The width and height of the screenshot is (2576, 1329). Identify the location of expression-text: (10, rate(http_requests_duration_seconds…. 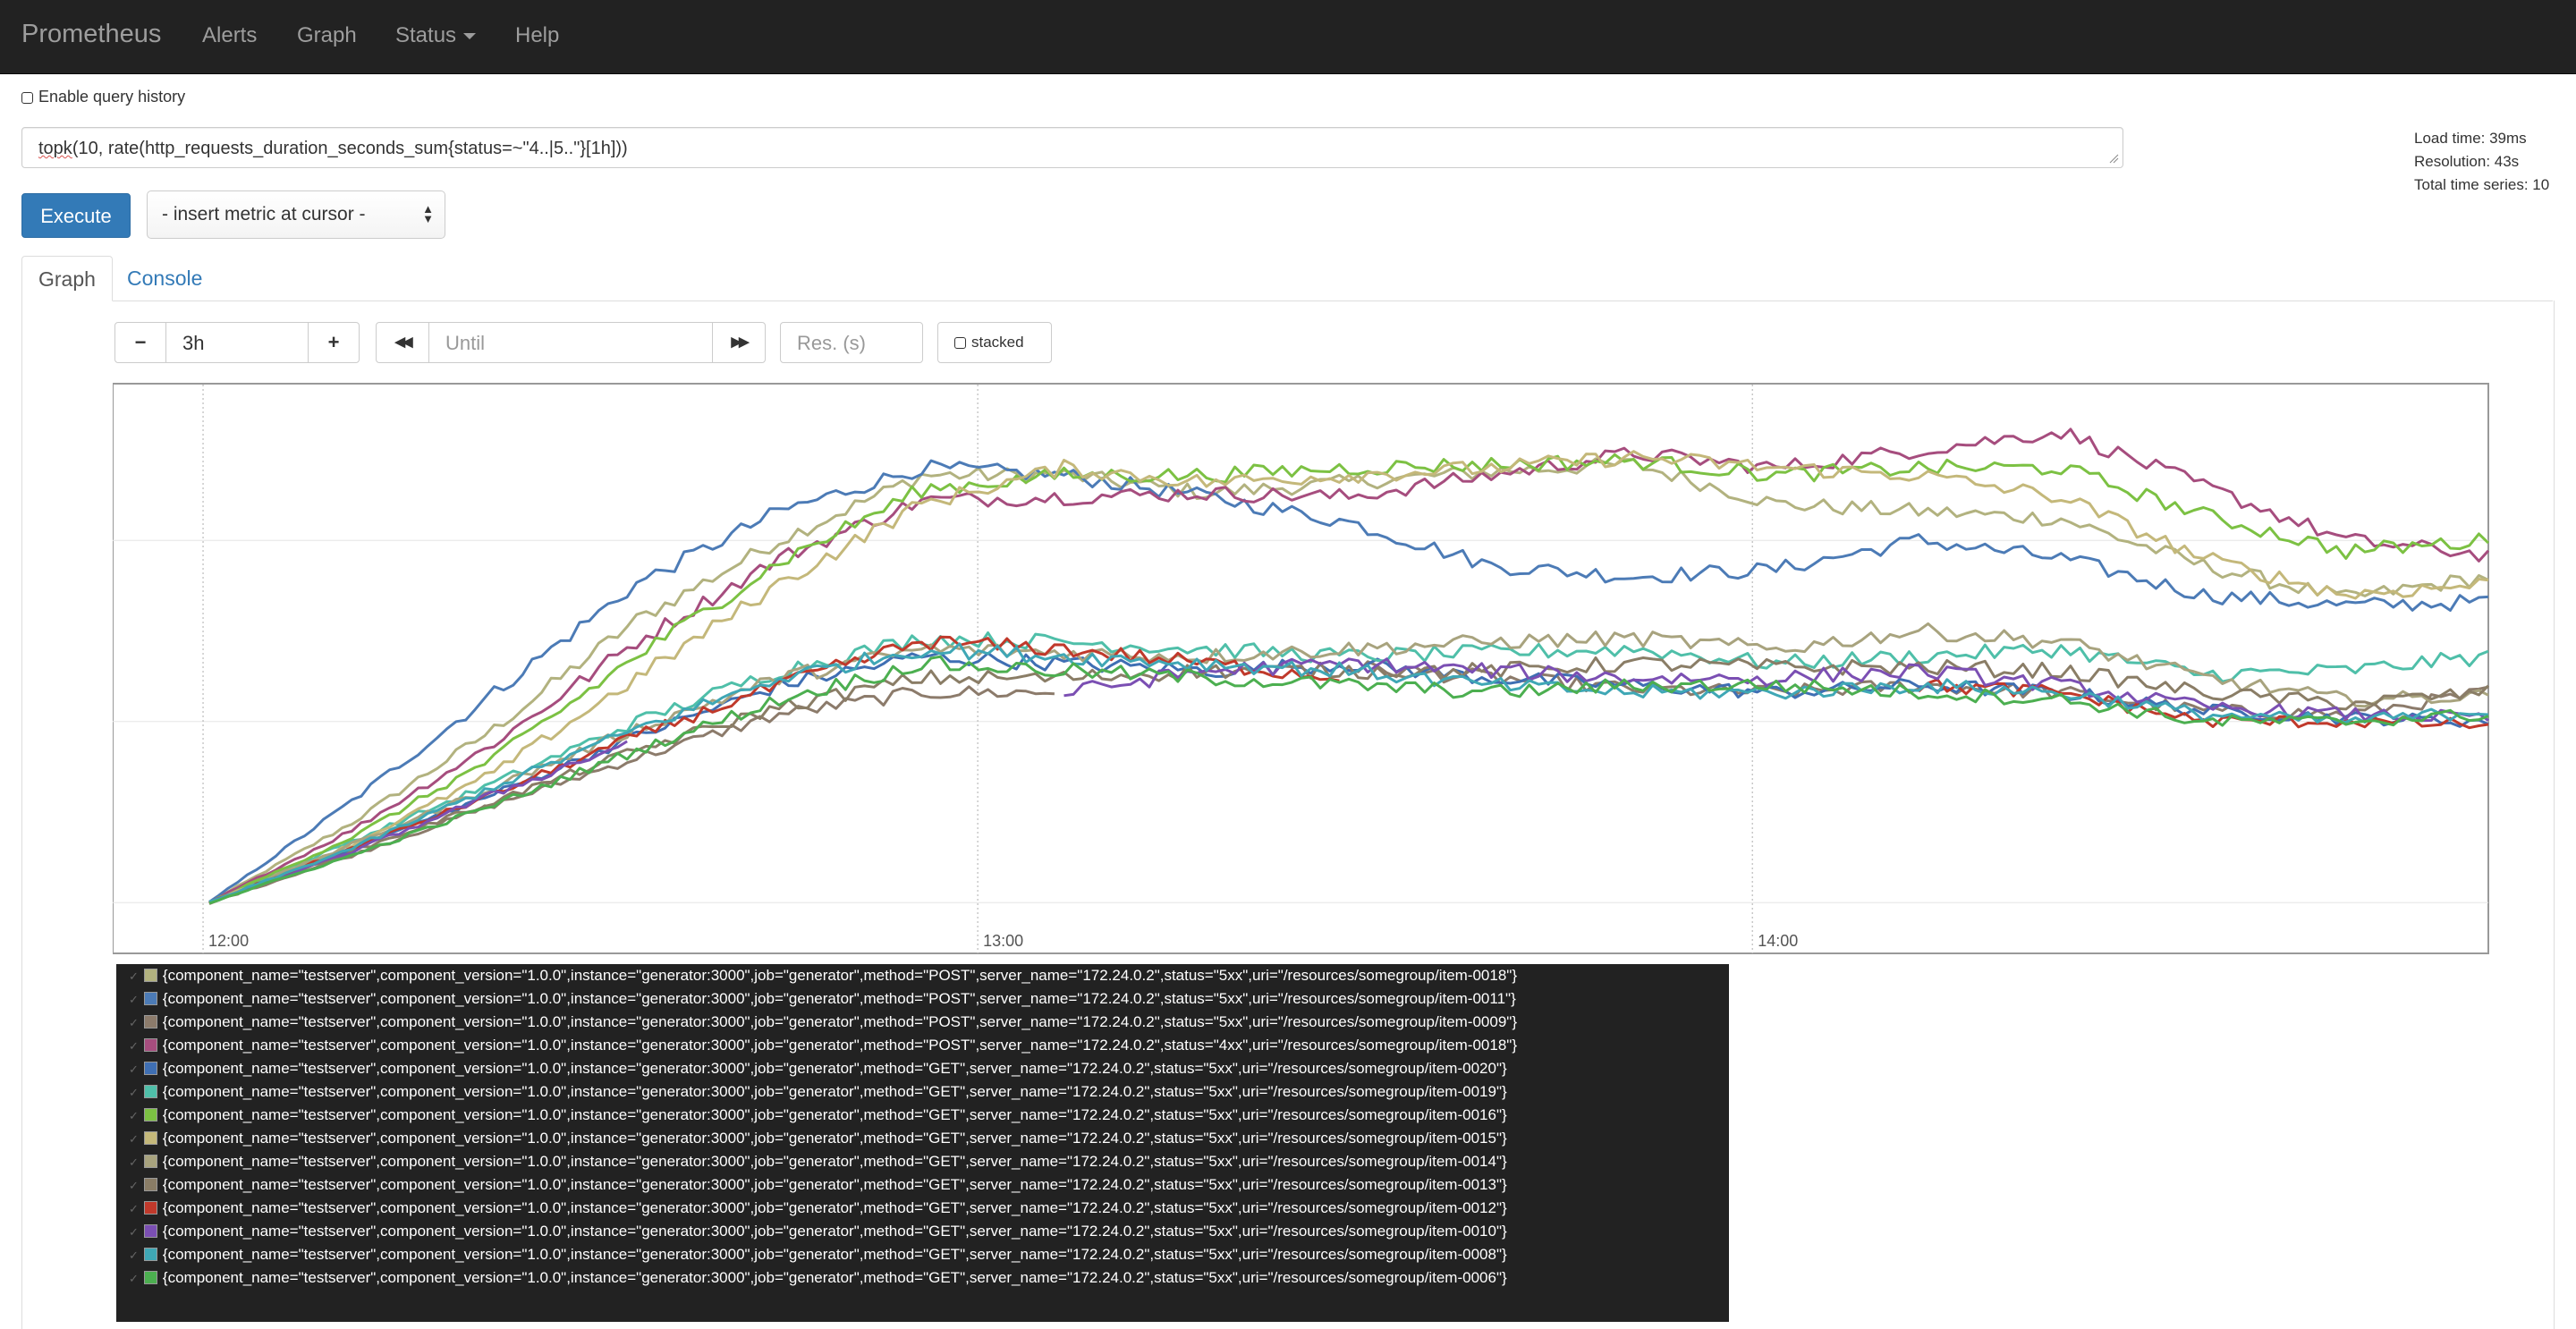
(350, 148).